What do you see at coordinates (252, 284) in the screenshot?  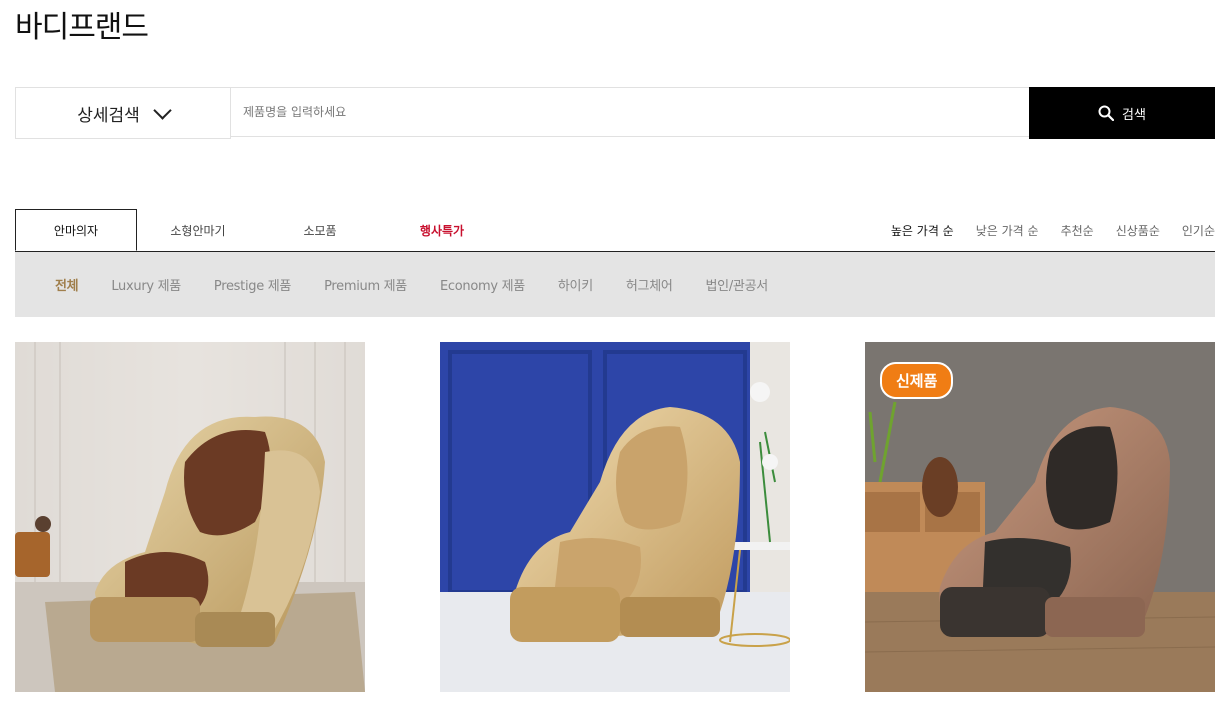 I see `subcategory-prestige: Prestige 제품` at bounding box center [252, 284].